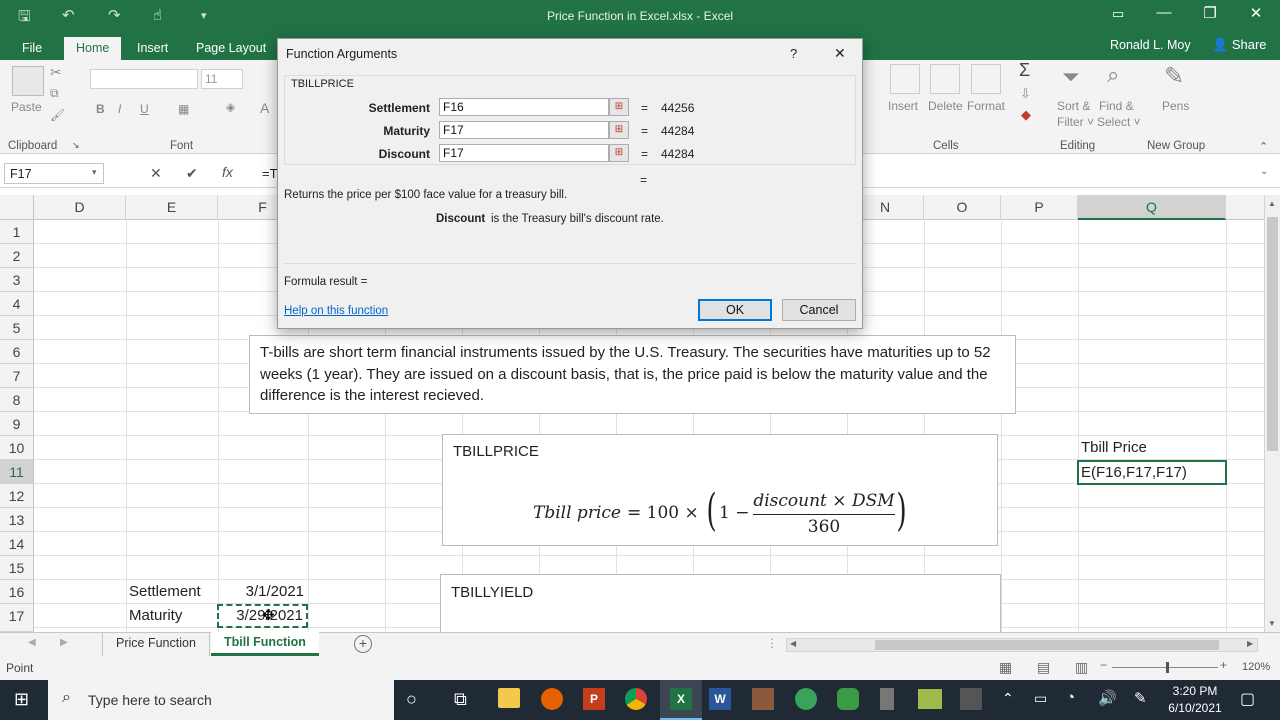  I want to click on font-name-box, so click(144, 79).